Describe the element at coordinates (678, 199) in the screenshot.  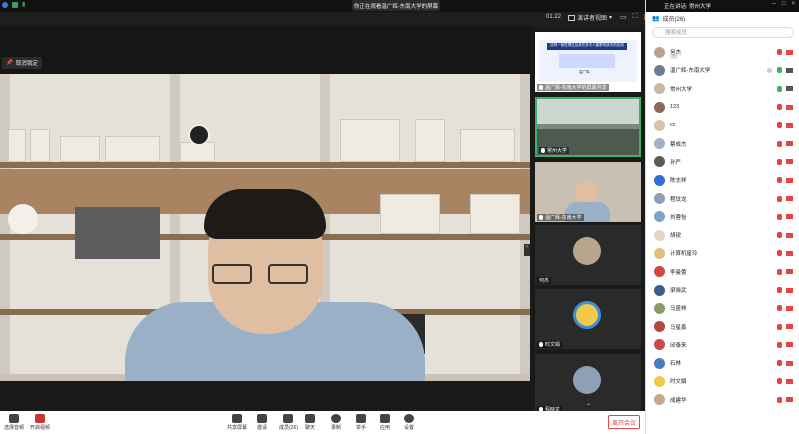
I see `member-name: 程玟龙` at that location.